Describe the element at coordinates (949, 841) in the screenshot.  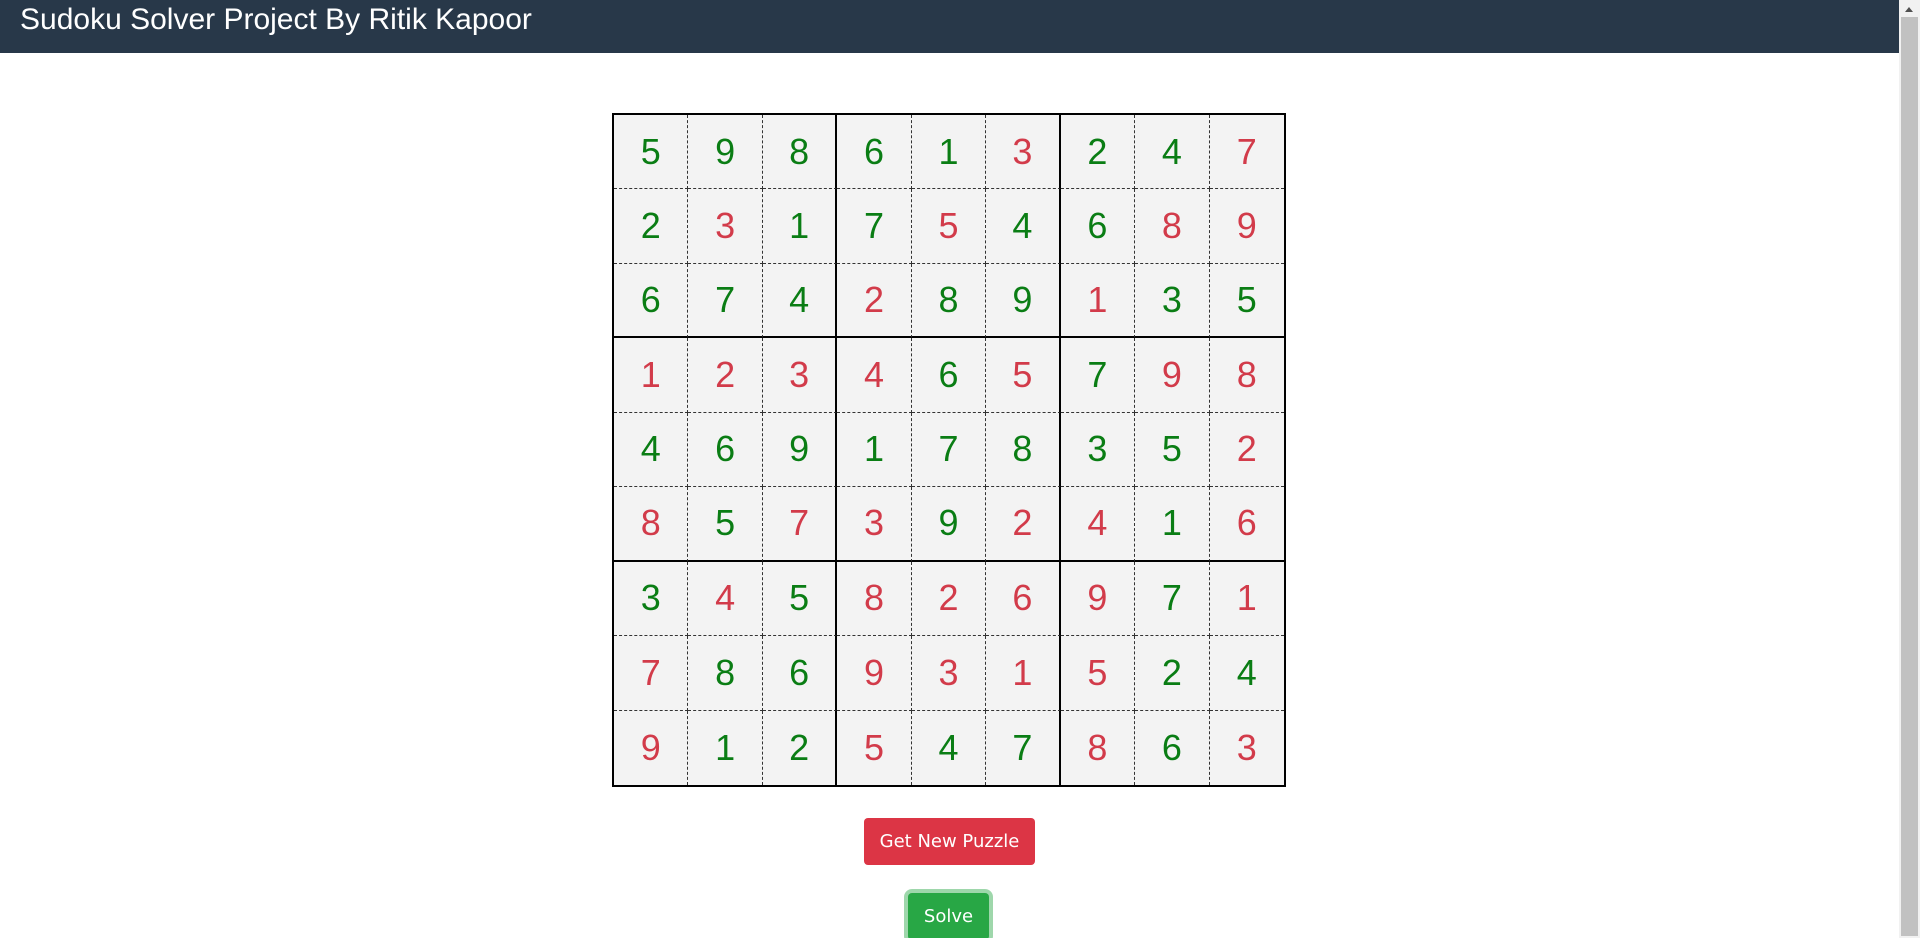
I see `get-new-puzzle-button: Get New Puzzle` at that location.